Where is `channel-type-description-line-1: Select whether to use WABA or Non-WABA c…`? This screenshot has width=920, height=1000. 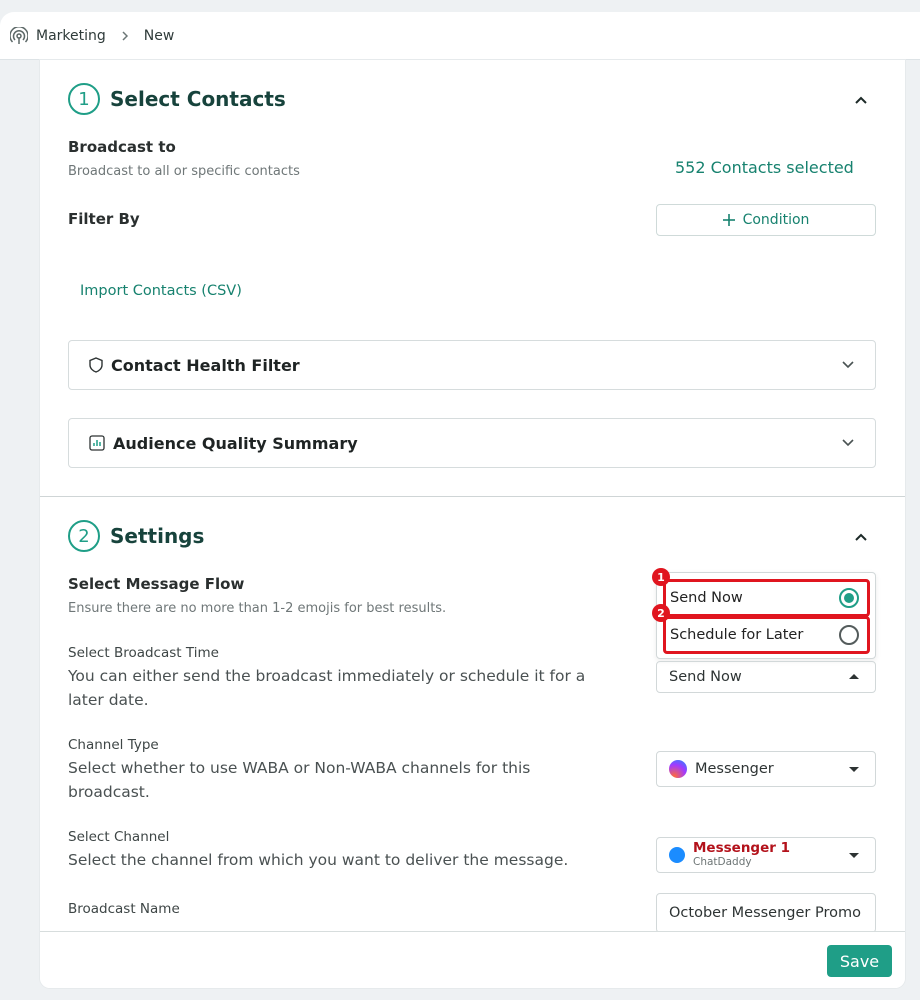 channel-type-description-line-1: Select whether to use WABA or Non-WABA c… is located at coordinates (299, 768).